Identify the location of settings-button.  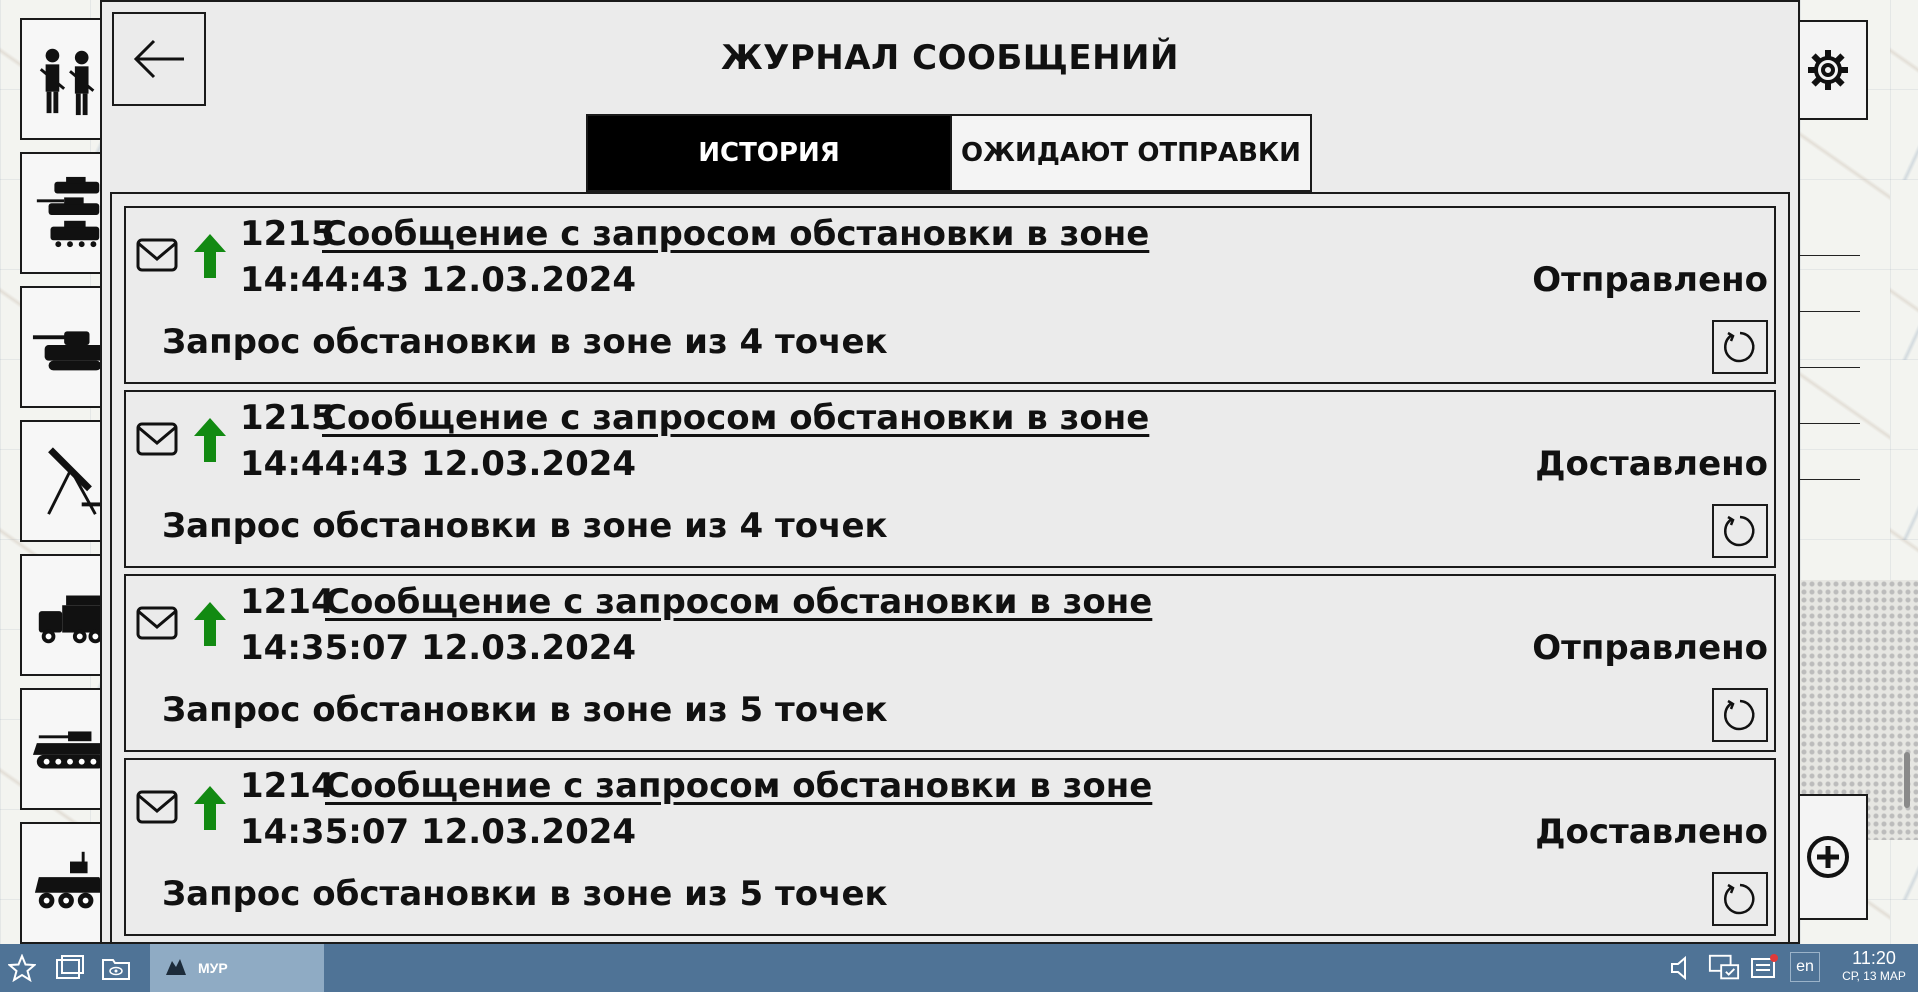
(1828, 70).